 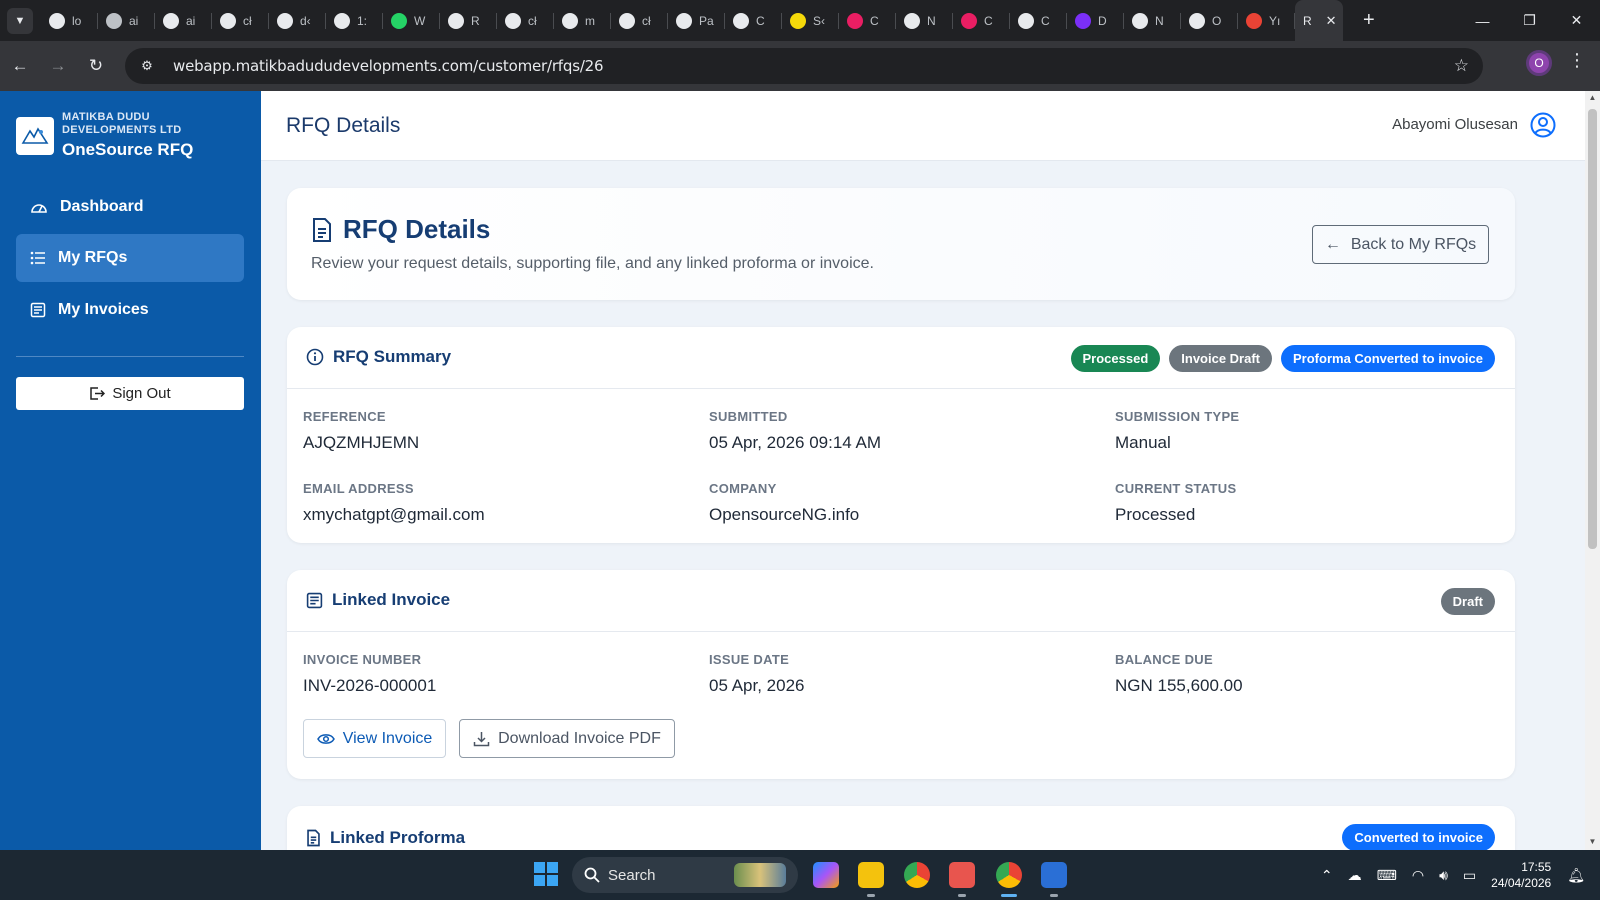 I want to click on field-value: INV-2026-000001, so click(x=370, y=685).